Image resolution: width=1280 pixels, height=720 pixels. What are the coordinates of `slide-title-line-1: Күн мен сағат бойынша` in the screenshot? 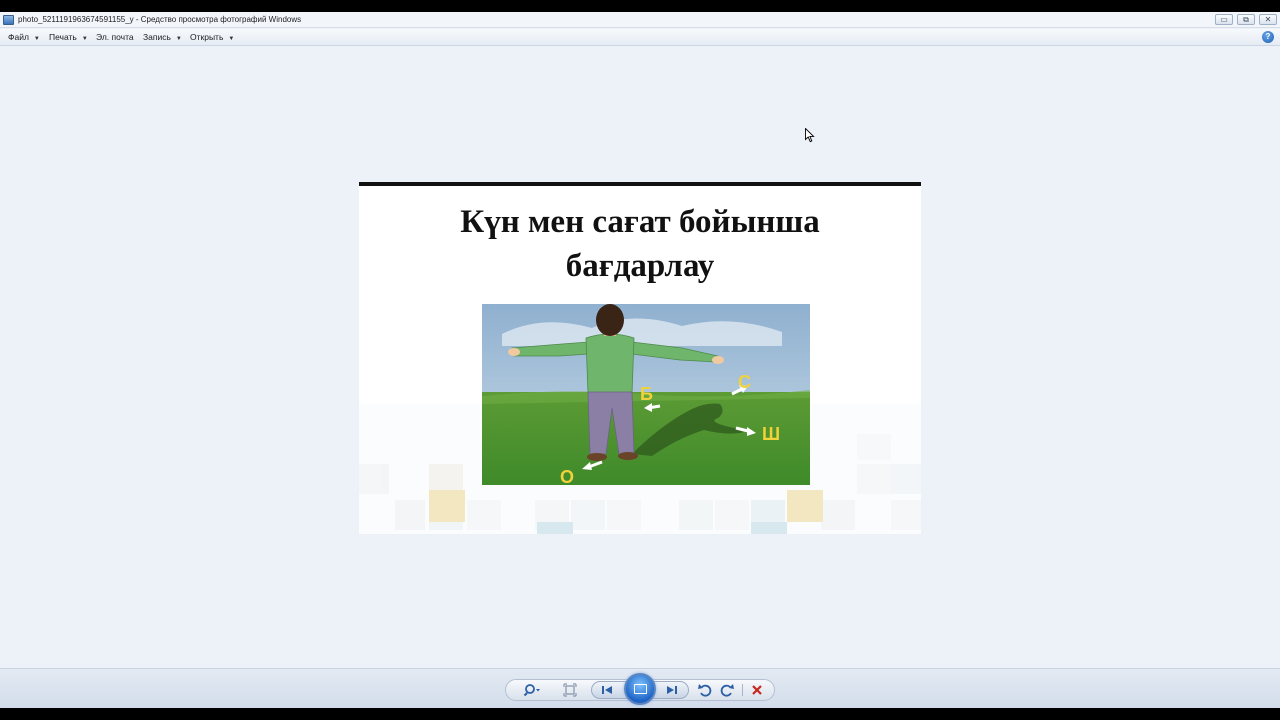 It's located at (640, 222).